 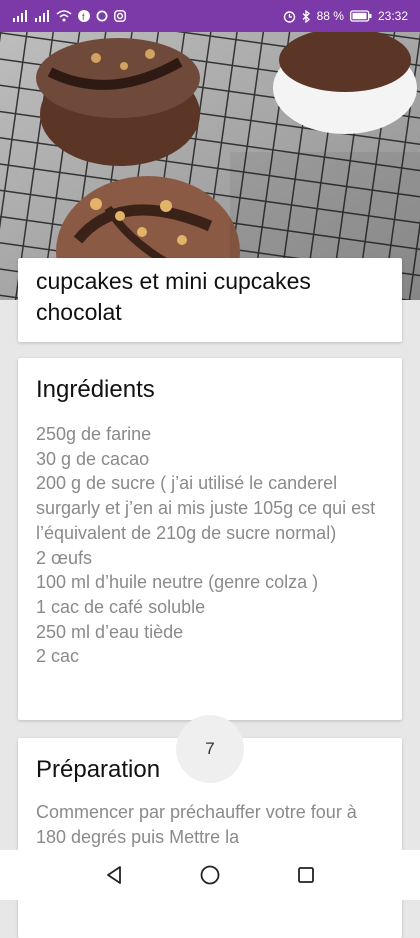 I want to click on navigation-bar, so click(x=210, y=875).